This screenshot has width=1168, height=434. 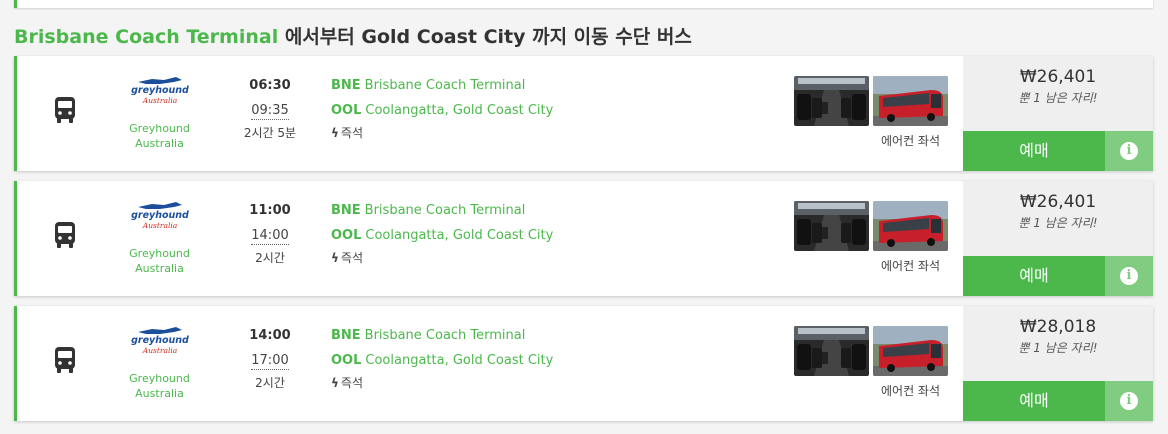 I want to click on trip-times: 06:30 09:35 2시간 5분, so click(x=270, y=109).